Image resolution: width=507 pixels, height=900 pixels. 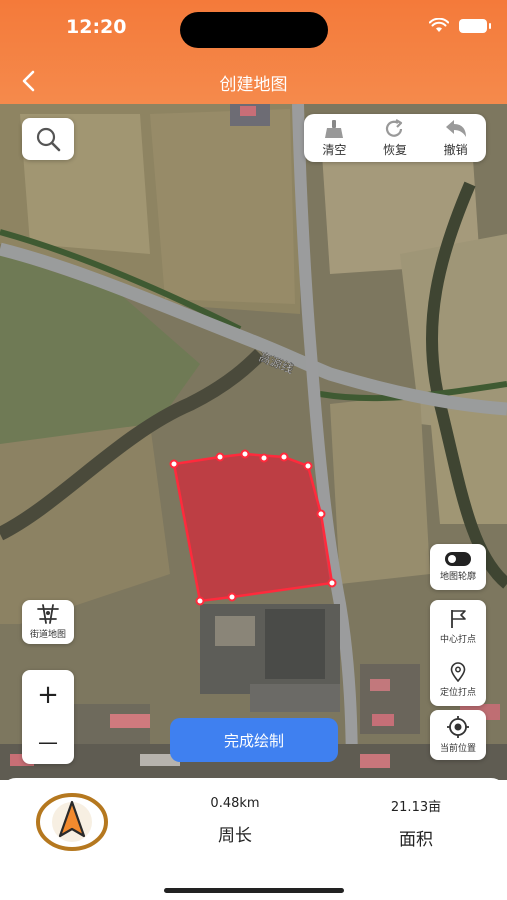 I want to click on zoom-in-button: +, so click(x=48, y=695).